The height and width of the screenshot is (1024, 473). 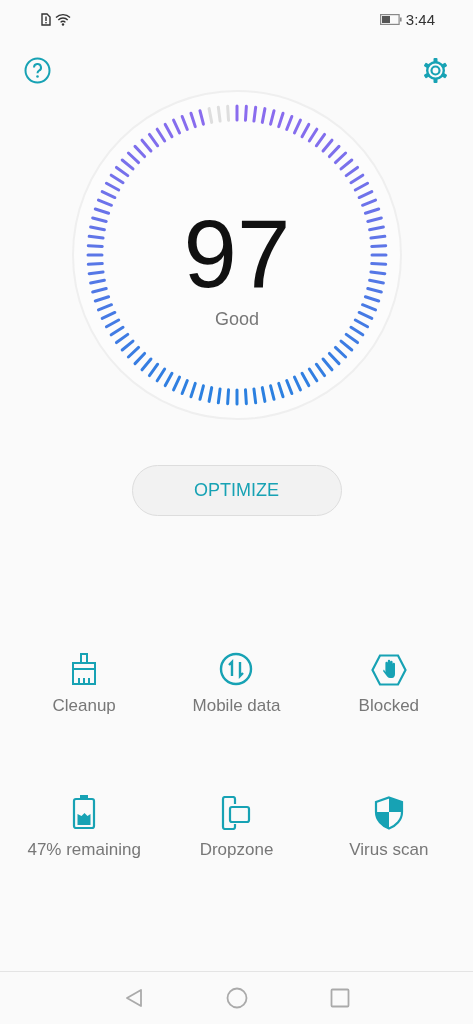 What do you see at coordinates (420, 19) in the screenshot?
I see `clock-time: 3:44` at bounding box center [420, 19].